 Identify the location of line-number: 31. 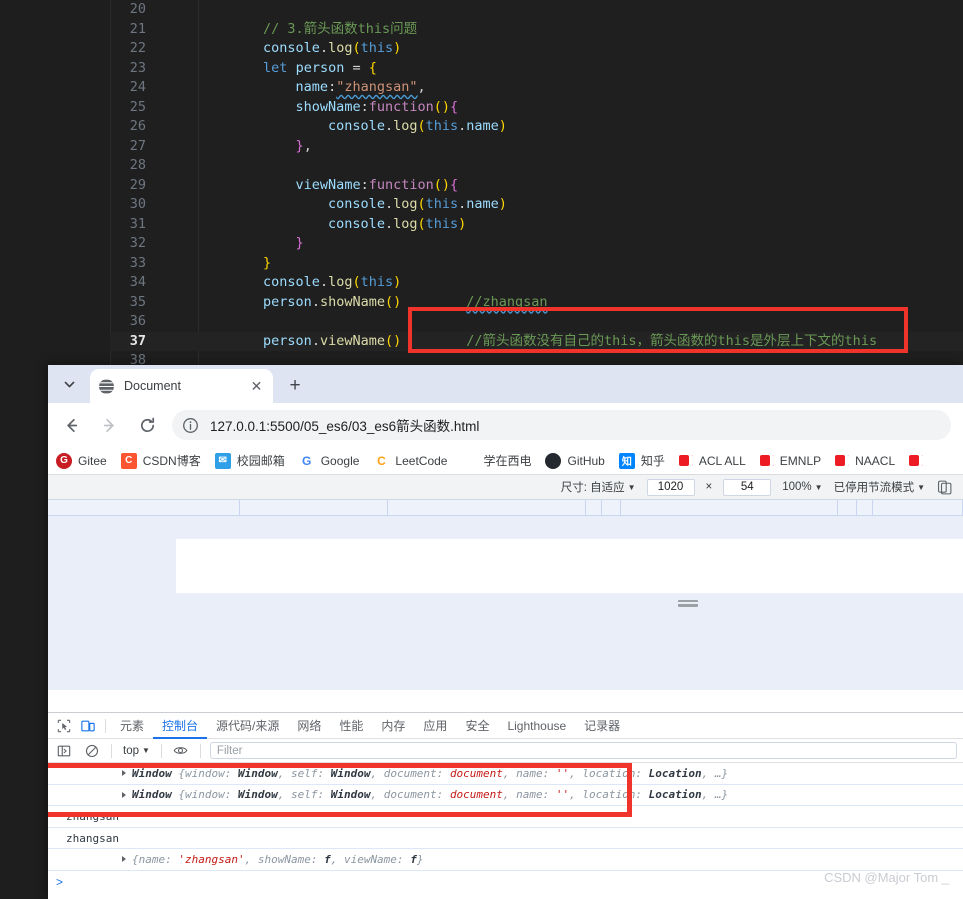
(137, 223).